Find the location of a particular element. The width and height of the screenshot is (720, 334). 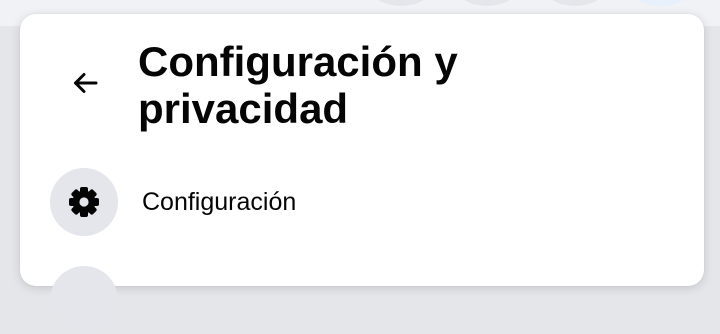

arrow-left-icon is located at coordinates (86, 83).